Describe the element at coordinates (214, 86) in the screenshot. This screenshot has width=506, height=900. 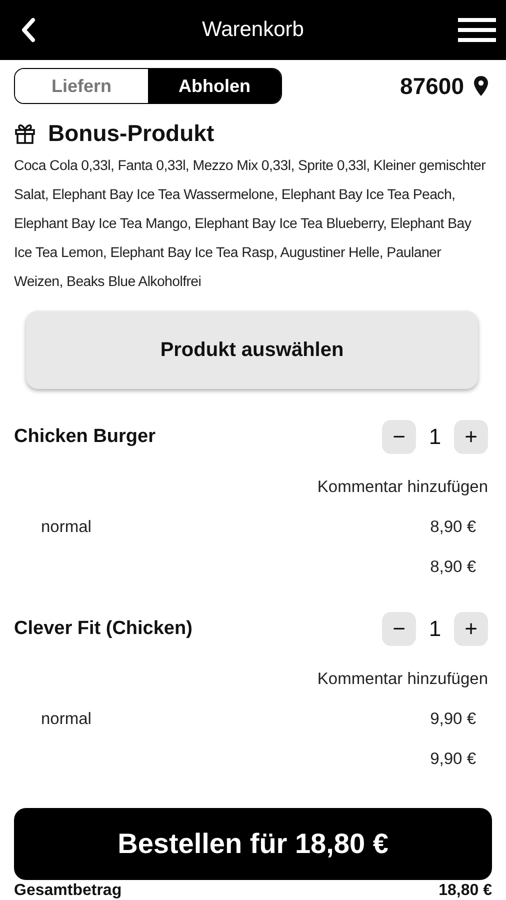
I see `mode-tab: Abholen` at that location.